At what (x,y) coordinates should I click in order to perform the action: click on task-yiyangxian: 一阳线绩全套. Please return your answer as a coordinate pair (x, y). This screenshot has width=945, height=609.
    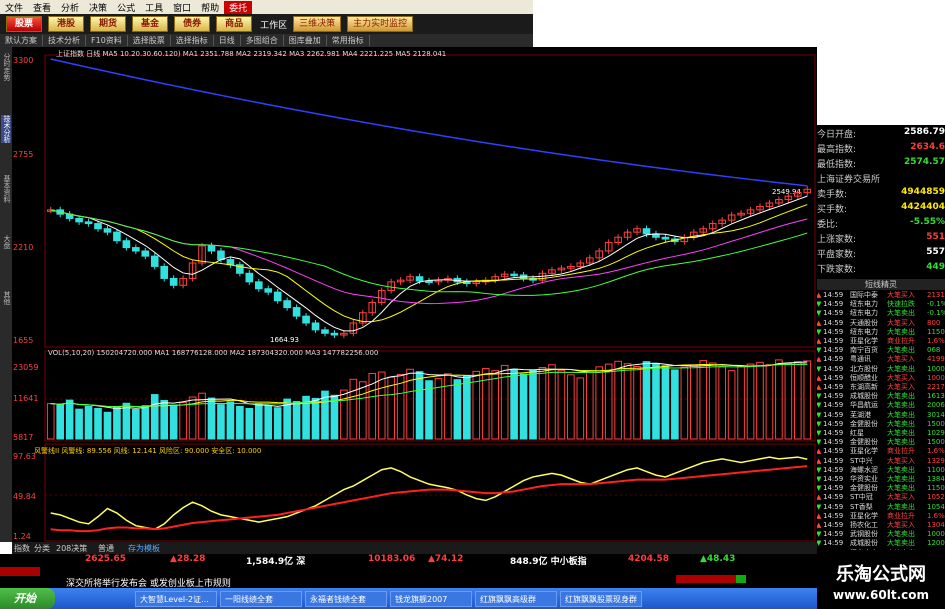
    Looking at the image, I should click on (261, 599).